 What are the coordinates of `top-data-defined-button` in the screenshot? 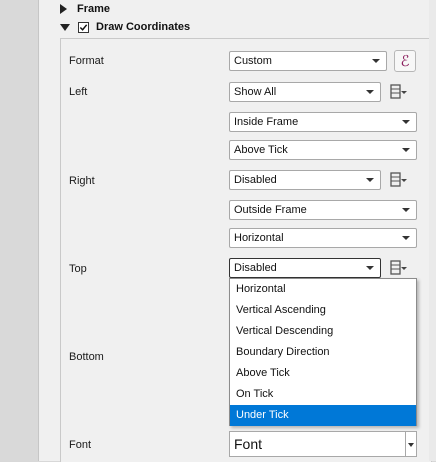 It's located at (399, 268).